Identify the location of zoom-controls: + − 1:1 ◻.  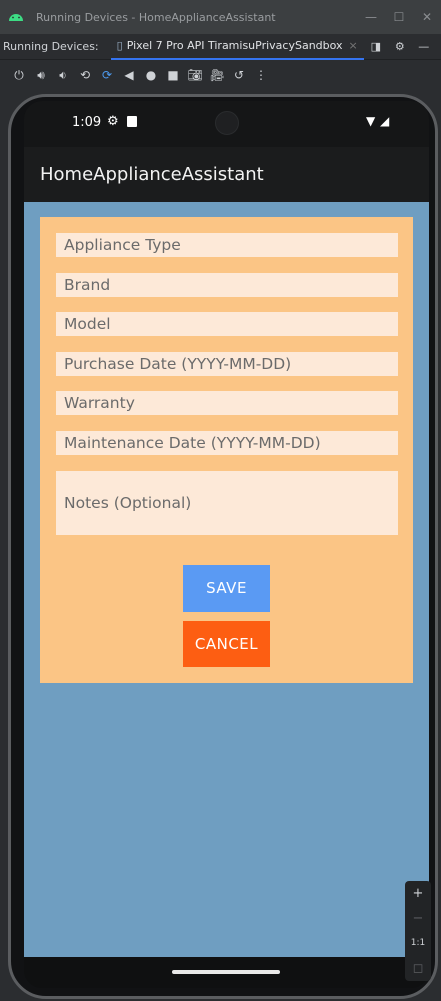
(418, 931).